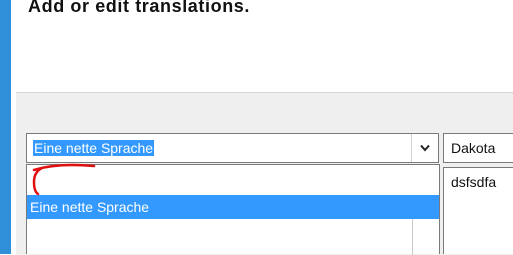 The image size is (513, 255). Describe the element at coordinates (139, 8) in the screenshot. I see `page-title: Add or edit translations.` at that location.